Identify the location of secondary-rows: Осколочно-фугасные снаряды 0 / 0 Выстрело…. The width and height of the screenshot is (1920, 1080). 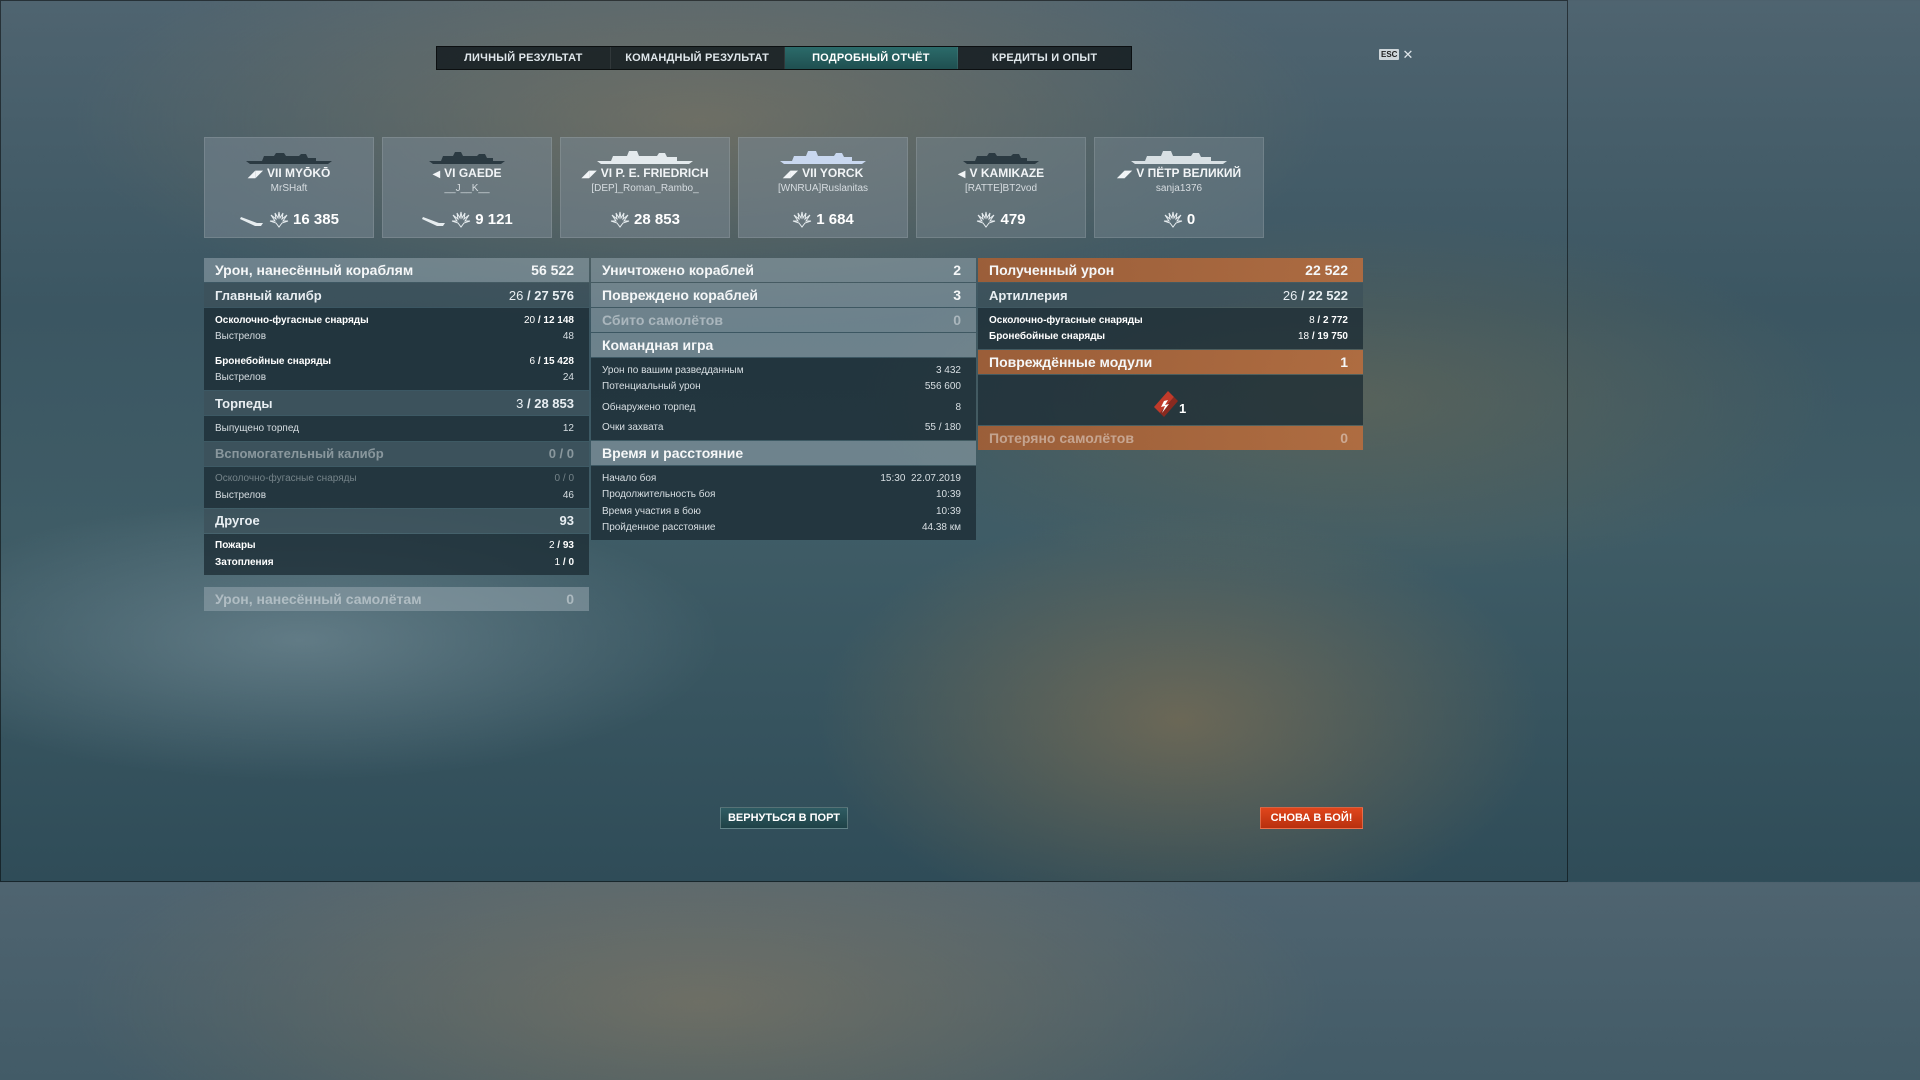
(396, 487).